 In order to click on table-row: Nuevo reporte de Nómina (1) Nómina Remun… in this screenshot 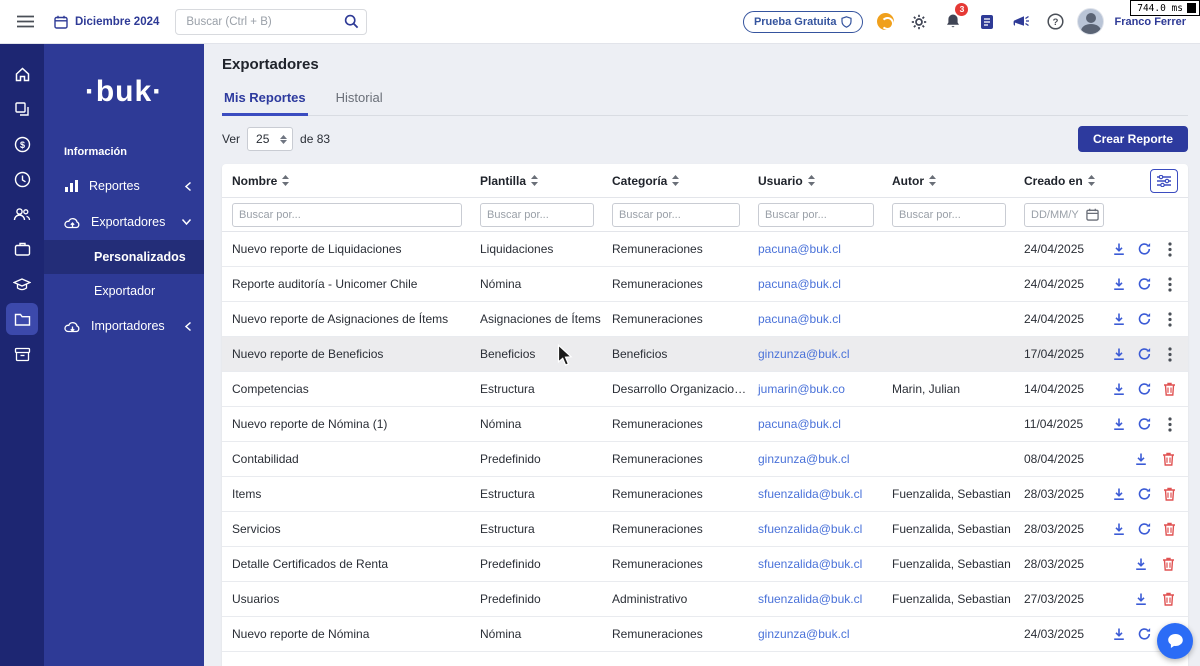, I will do `click(705, 424)`.